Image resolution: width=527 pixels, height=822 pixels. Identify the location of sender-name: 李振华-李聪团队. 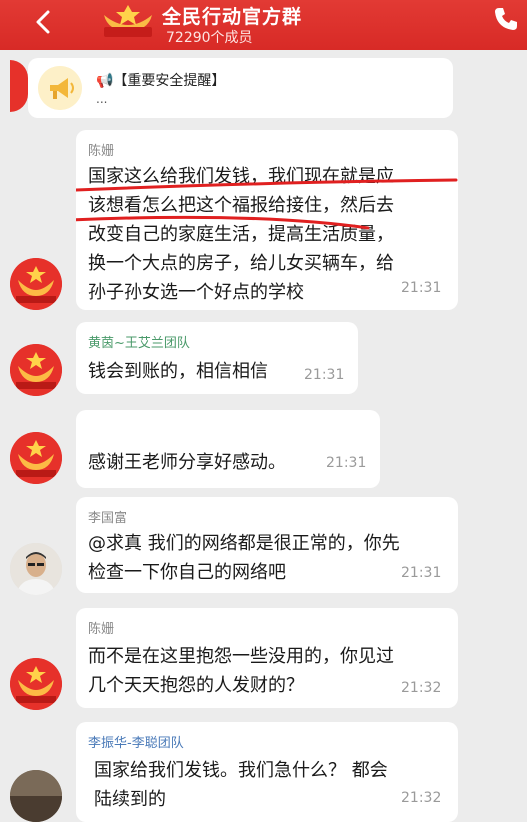
(136, 743).